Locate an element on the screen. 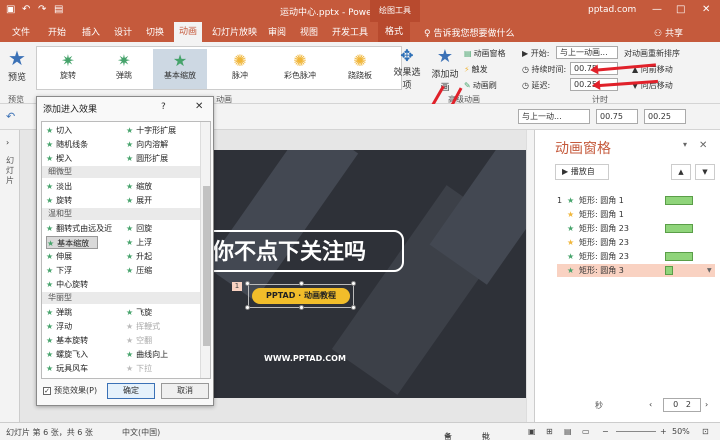 The image size is (720, 440). anim-pane-item-selected: ★ 矩形: 圆角 3 ▼ is located at coordinates (636, 270).